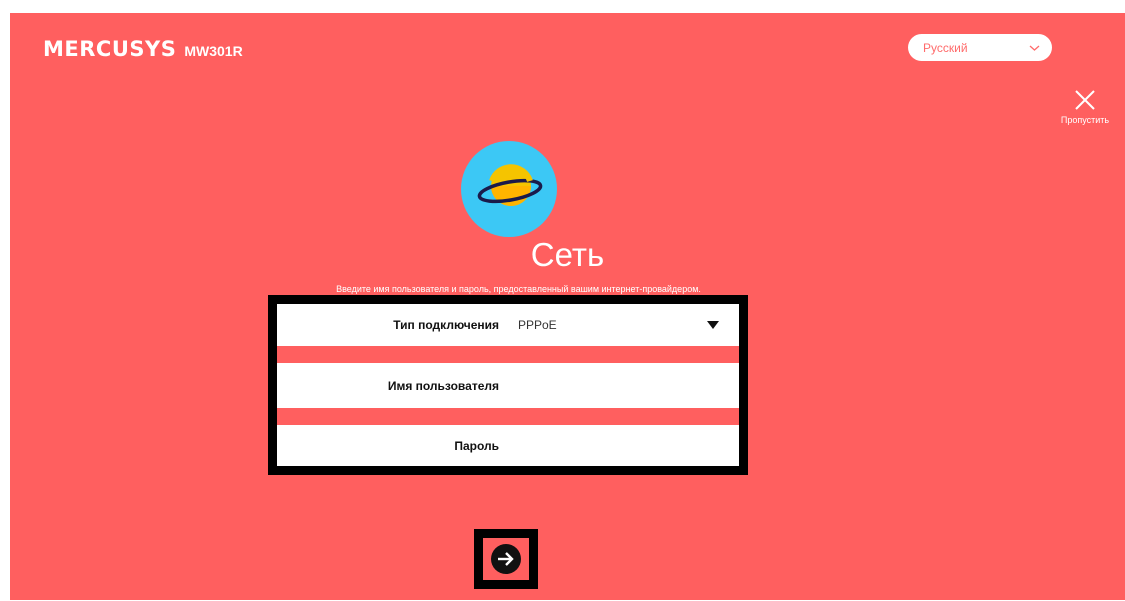  What do you see at coordinates (980, 47) in the screenshot?
I see `language-select: Русский` at bounding box center [980, 47].